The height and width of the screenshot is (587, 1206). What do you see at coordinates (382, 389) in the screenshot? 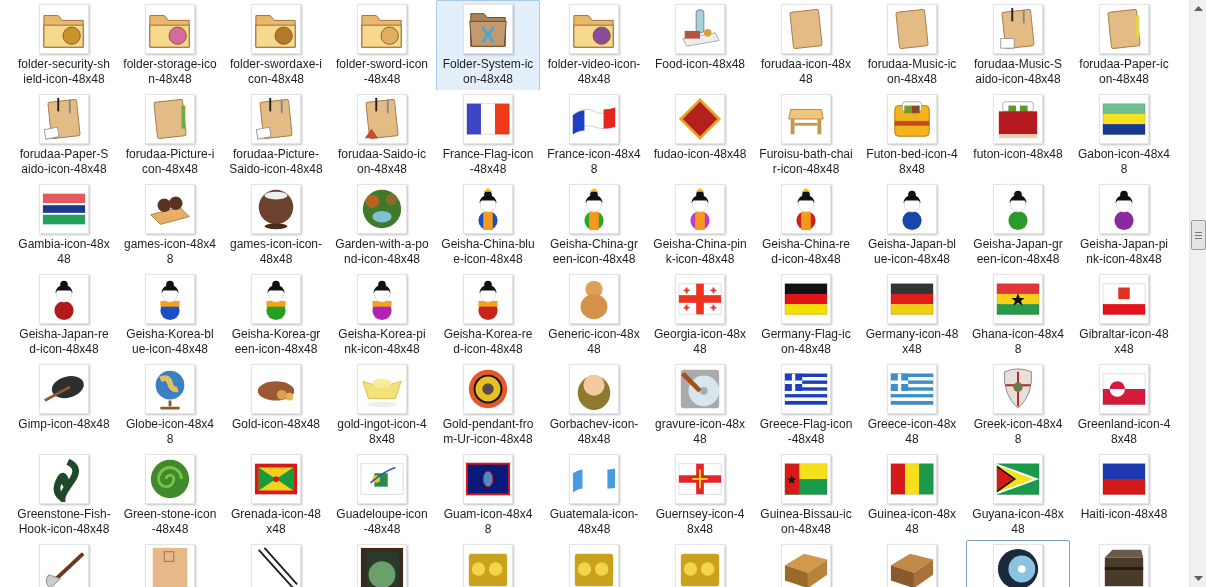
I see `ingot-icon` at bounding box center [382, 389].